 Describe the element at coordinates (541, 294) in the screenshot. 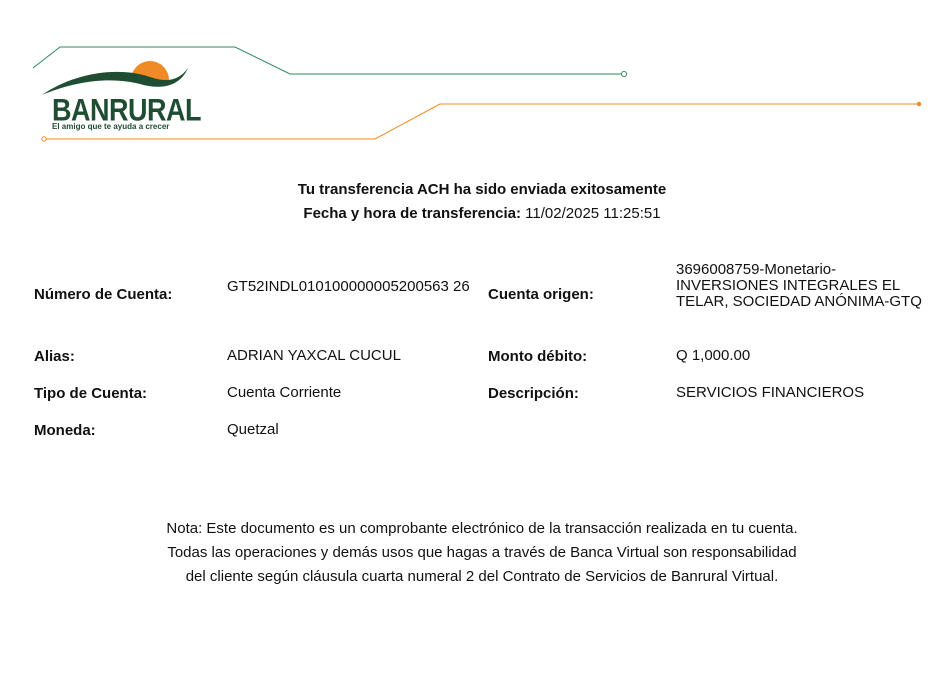

I see `cuenta-origen-label: Cuenta origen:` at that location.